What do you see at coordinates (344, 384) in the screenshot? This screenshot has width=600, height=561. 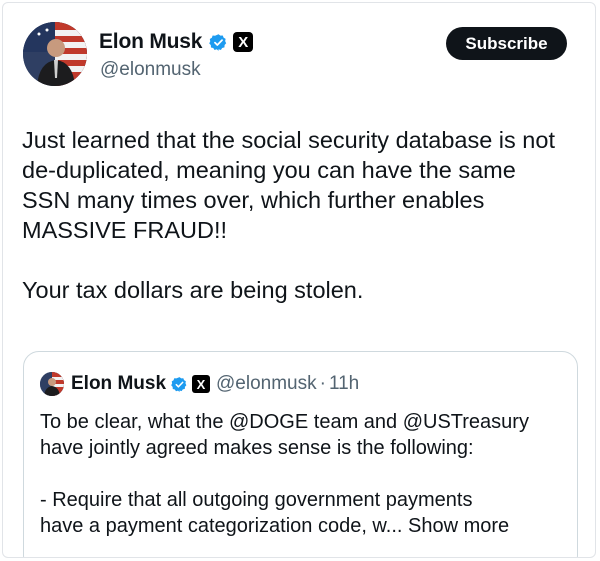 I see `quoted-timestamp: 11h` at bounding box center [344, 384].